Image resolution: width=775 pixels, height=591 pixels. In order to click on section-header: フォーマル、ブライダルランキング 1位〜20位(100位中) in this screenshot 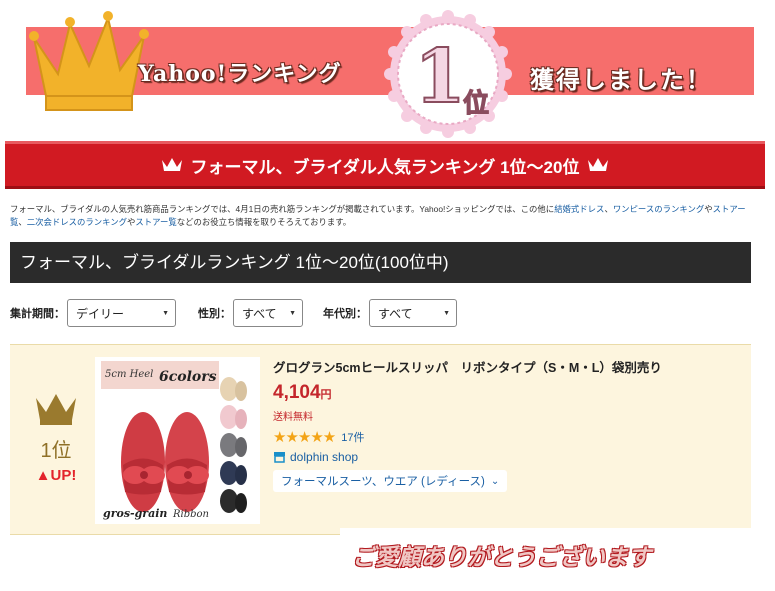, I will do `click(380, 262)`.